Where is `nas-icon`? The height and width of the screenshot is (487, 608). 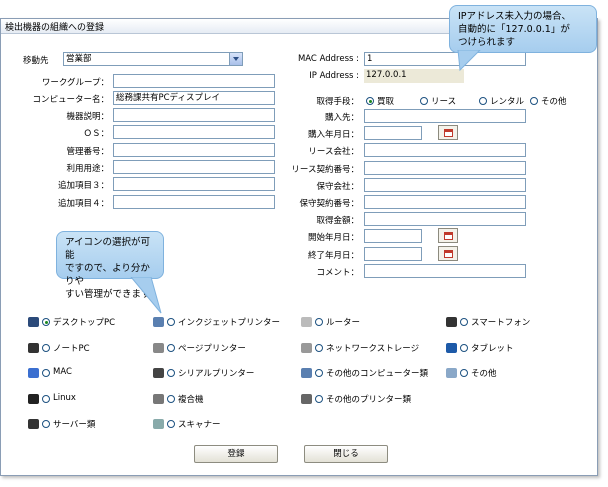 nas-icon is located at coordinates (306, 348).